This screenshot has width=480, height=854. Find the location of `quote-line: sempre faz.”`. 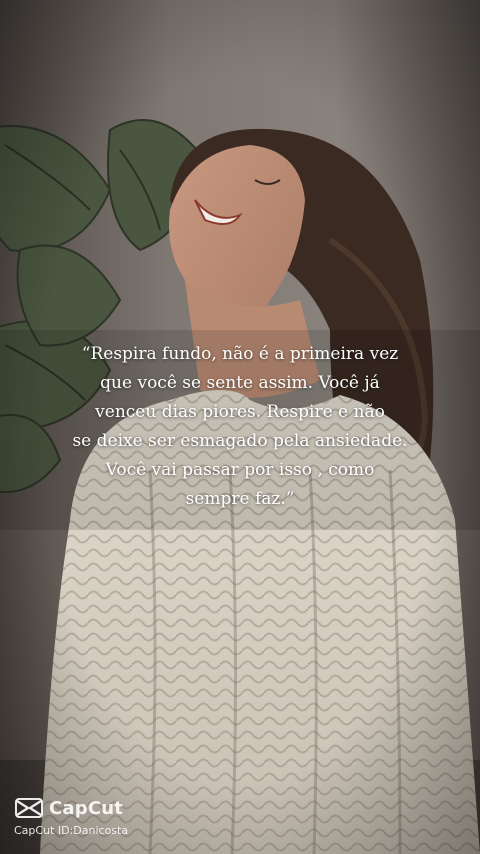

quote-line: sempre faz.” is located at coordinates (240, 499).